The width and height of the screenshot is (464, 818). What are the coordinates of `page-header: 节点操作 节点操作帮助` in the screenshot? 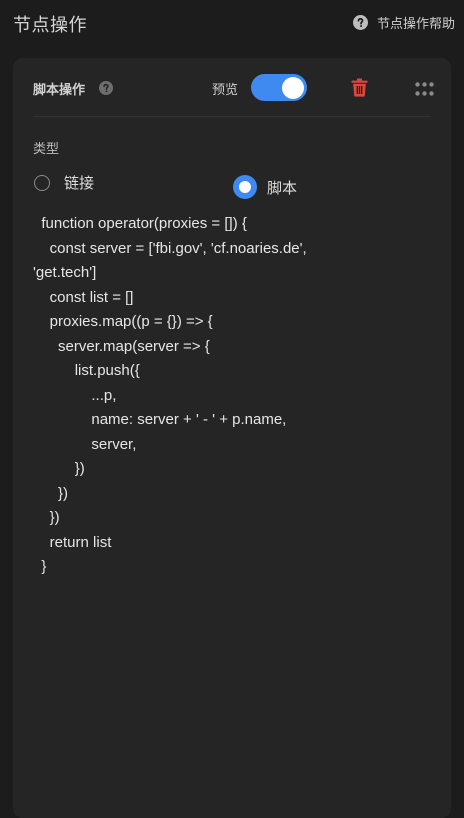 It's located at (232, 23).